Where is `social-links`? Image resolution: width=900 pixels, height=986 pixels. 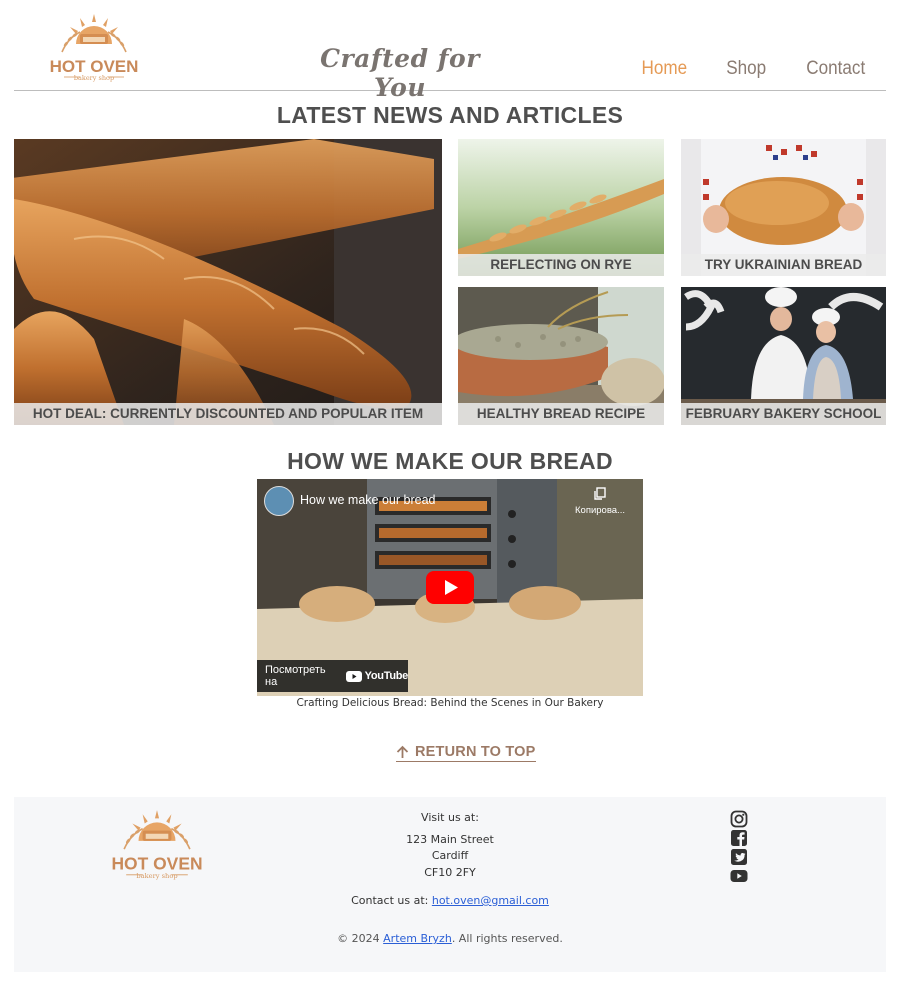 social-links is located at coordinates (740, 848).